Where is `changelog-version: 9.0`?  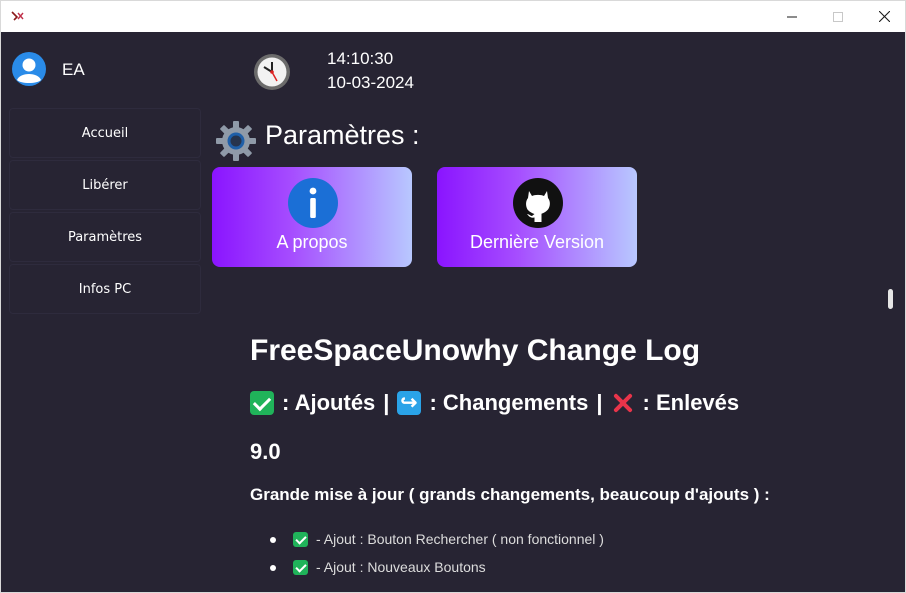 changelog-version: 9.0 is located at coordinates (265, 451).